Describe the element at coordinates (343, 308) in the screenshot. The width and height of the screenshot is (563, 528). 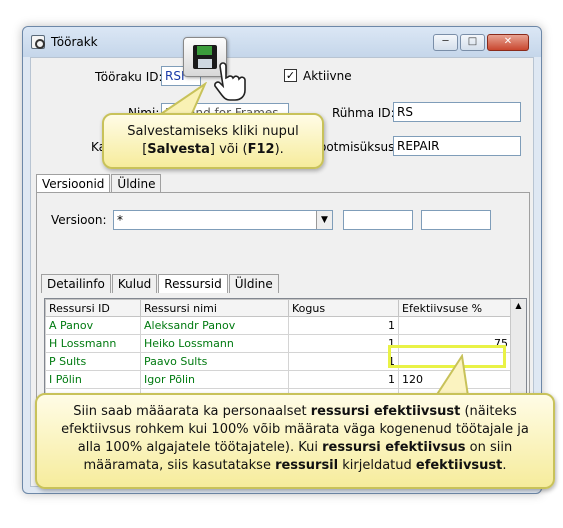
I see `col-header-quantity: Kogus` at that location.